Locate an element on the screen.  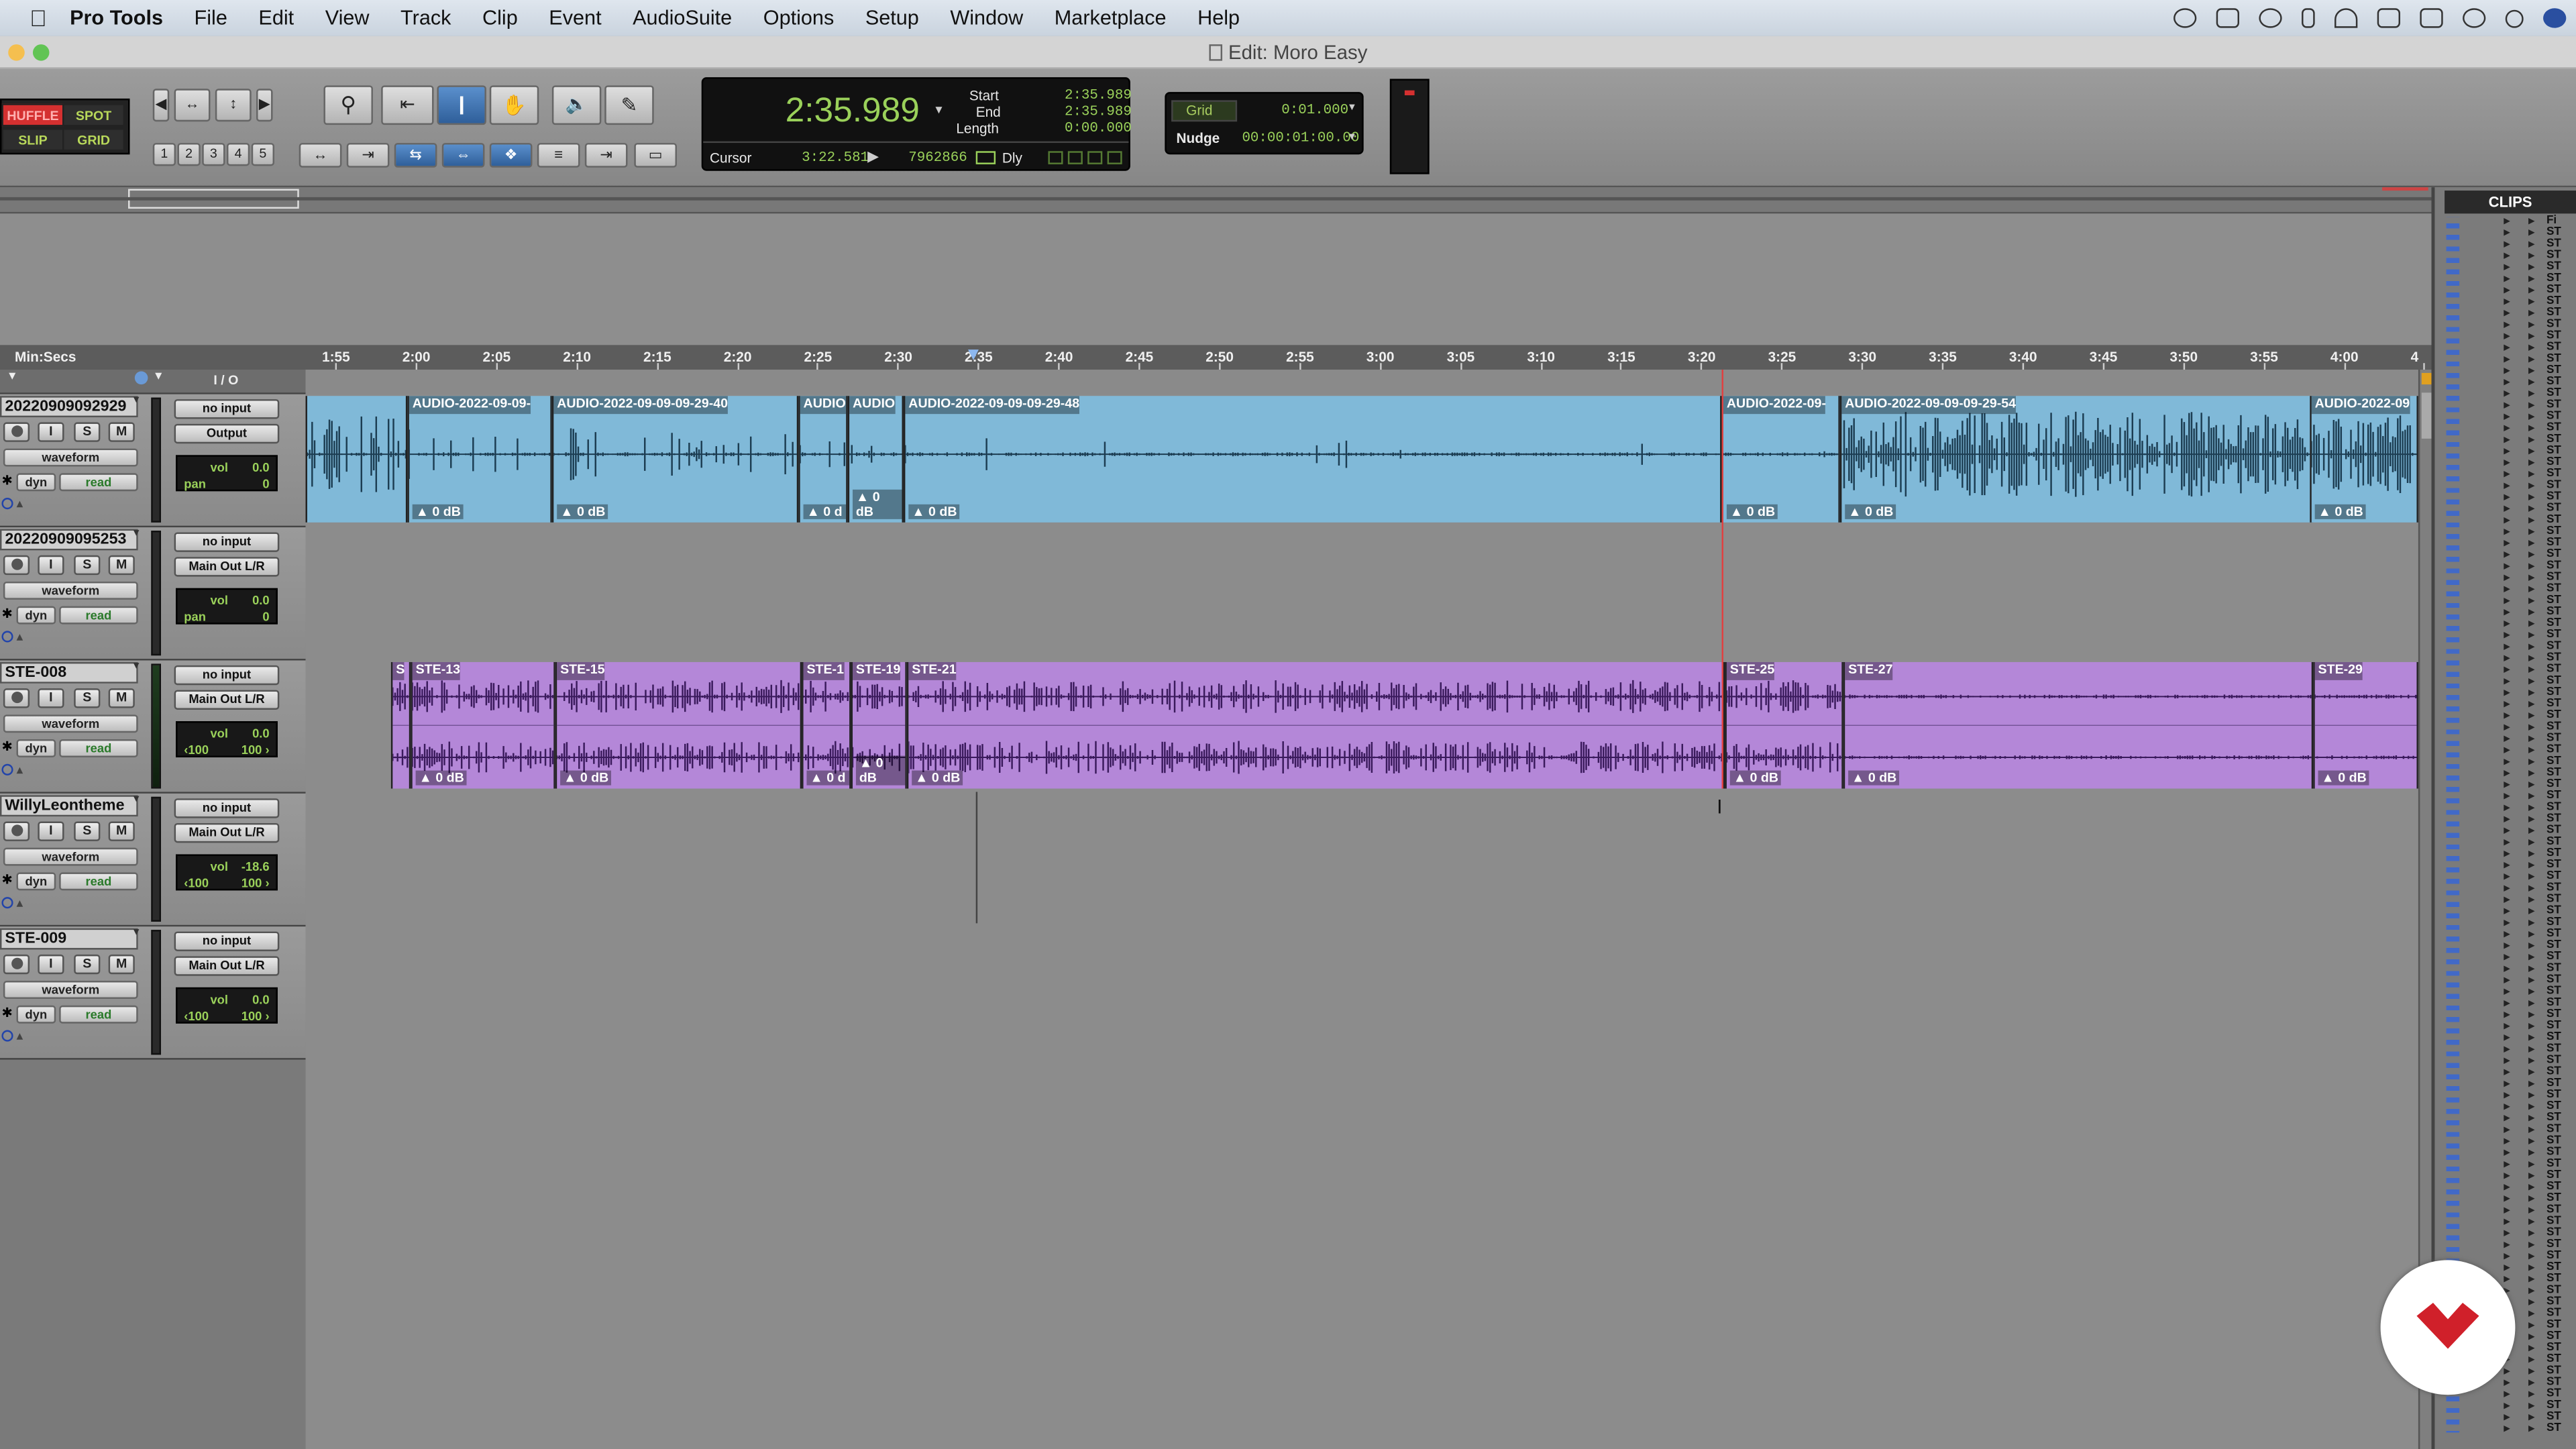
grabber-hand-tool-icon: ✋ is located at coordinates (514, 105).